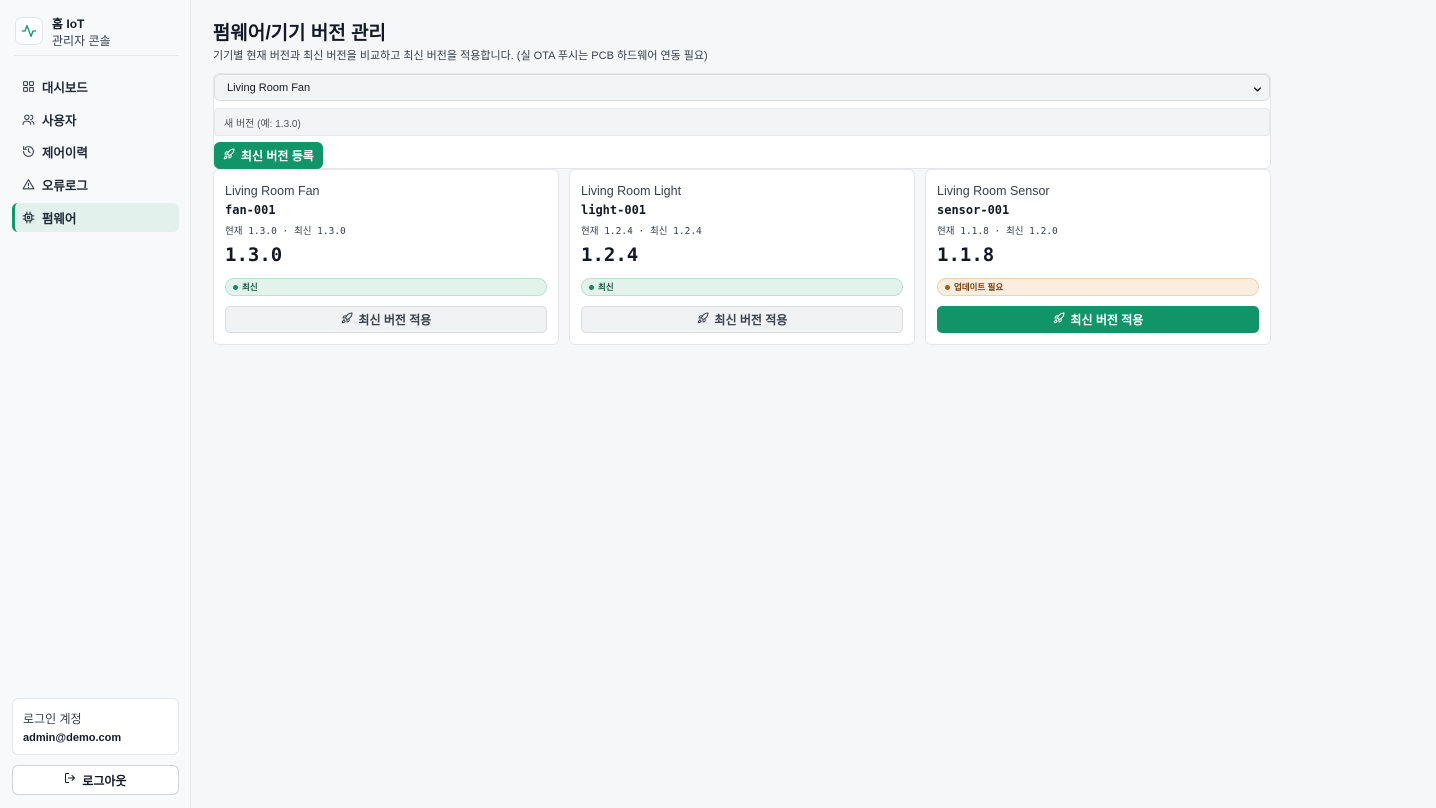 The image size is (1436, 808). Describe the element at coordinates (742, 87) in the screenshot. I see `device-select: Living Room Fan` at that location.